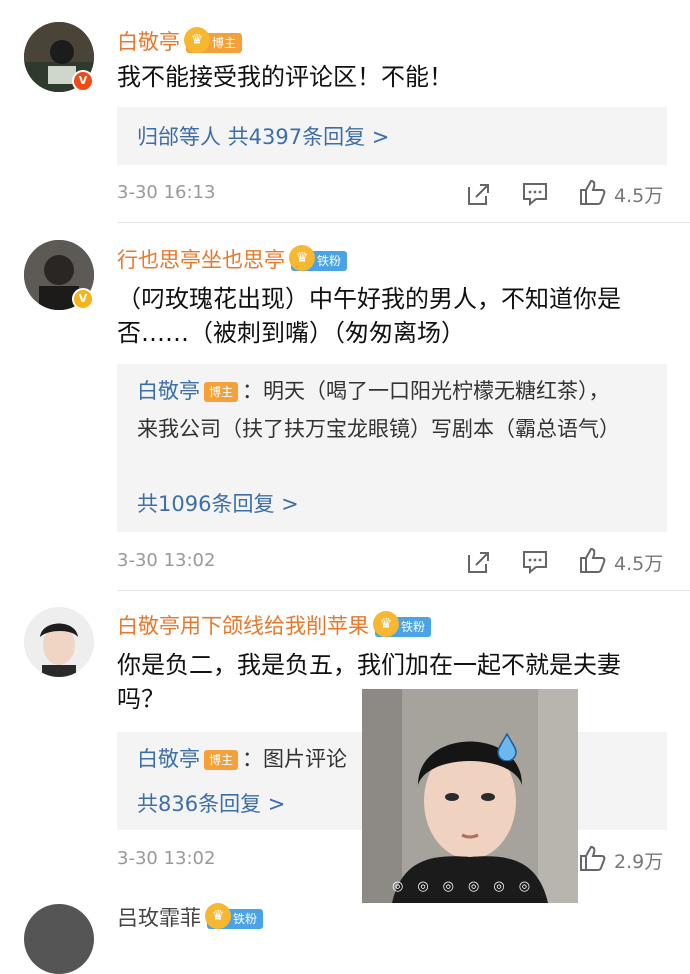 This screenshot has width=690, height=974. I want to click on blogger-badge: ♛ 博主, so click(213, 40).